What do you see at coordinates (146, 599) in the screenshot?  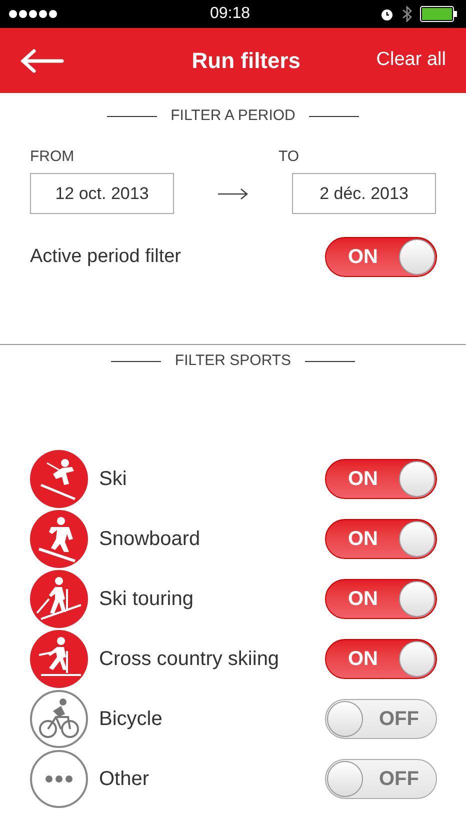 I see `sport-label: Ski touring` at bounding box center [146, 599].